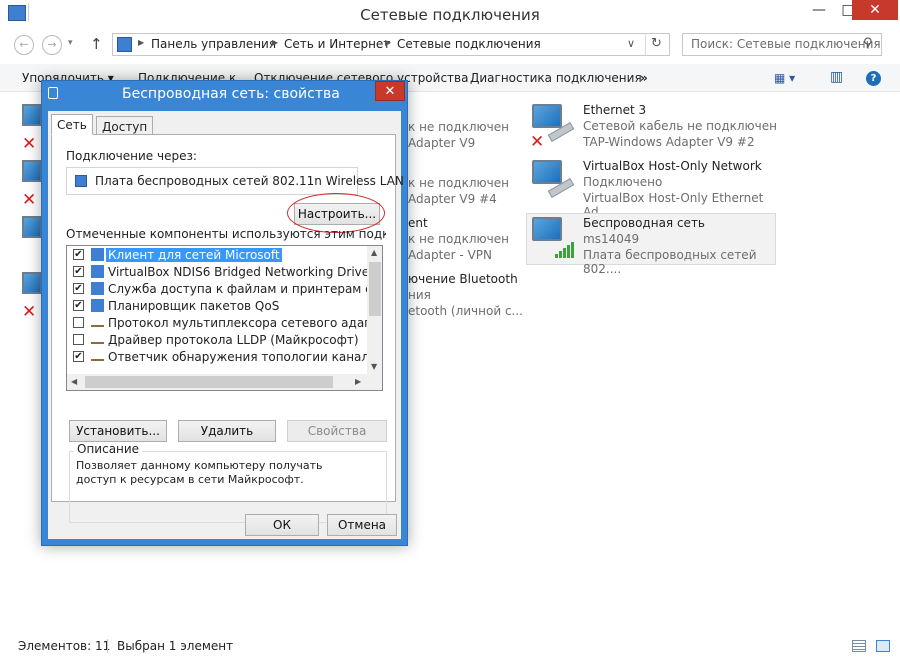  Describe the element at coordinates (125, 126) in the screenshot. I see `tab-sharing: Доступ` at that location.